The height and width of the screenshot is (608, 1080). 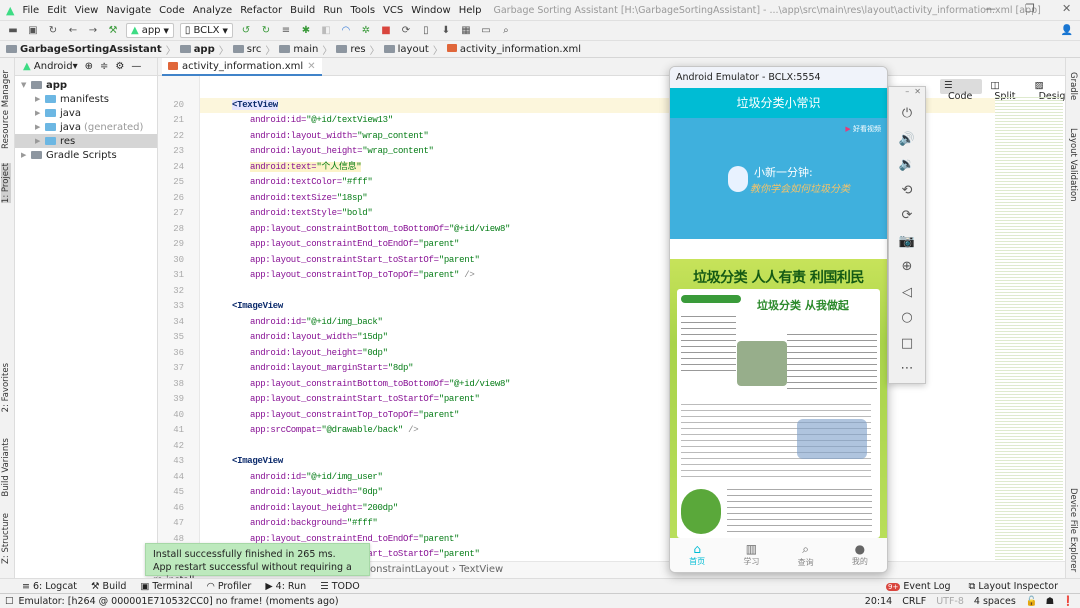 I want to click on tree-item-gradle-scripts: ▶ Gradle Scripts, so click(x=86, y=155).